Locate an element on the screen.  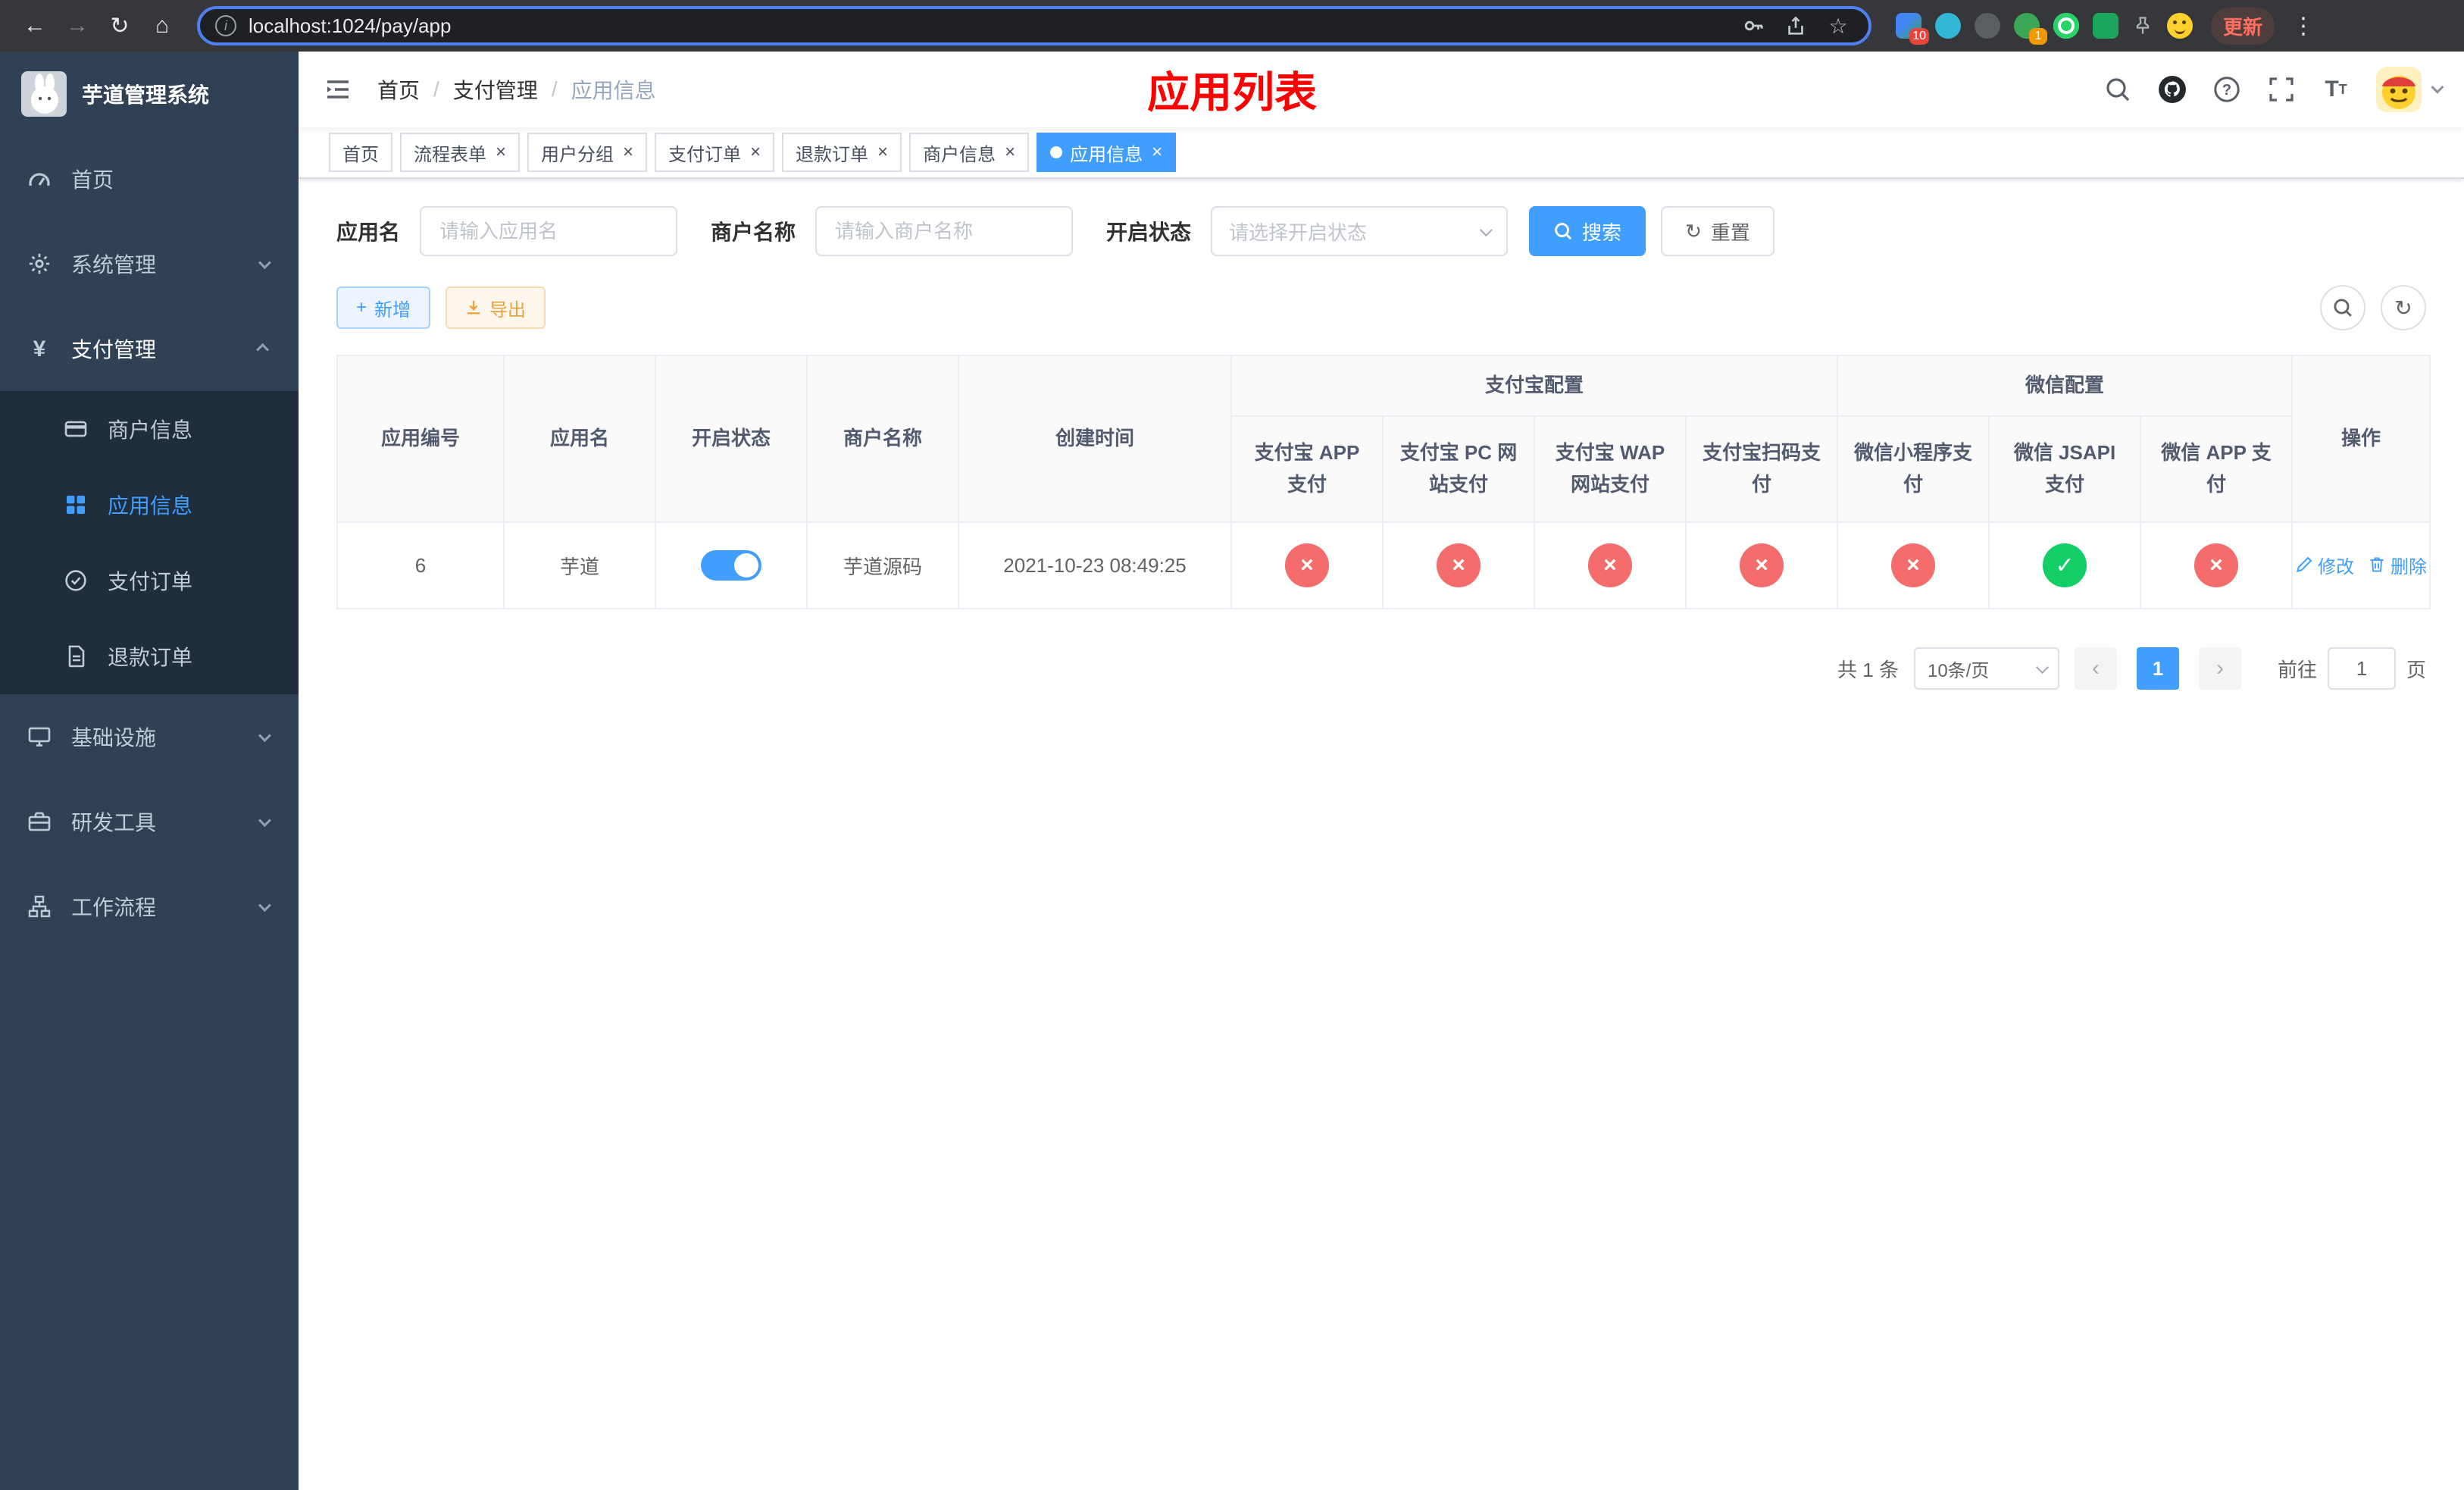
sidebar-item-payment: ¥ 支付管理 is located at coordinates (149, 349).